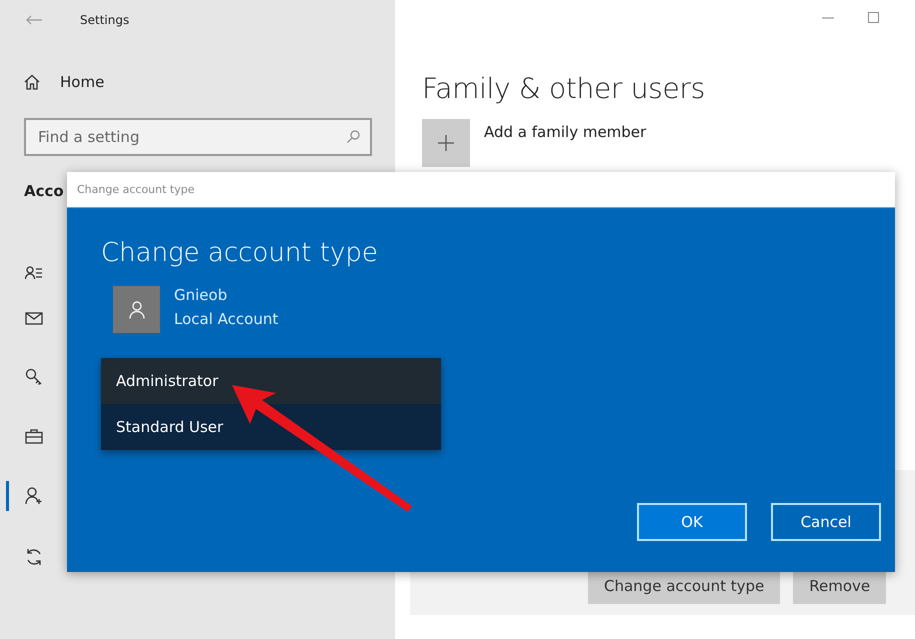 This screenshot has height=639, width=915. Describe the element at coordinates (826, 522) in the screenshot. I see `cancel-button: Cancel` at that location.